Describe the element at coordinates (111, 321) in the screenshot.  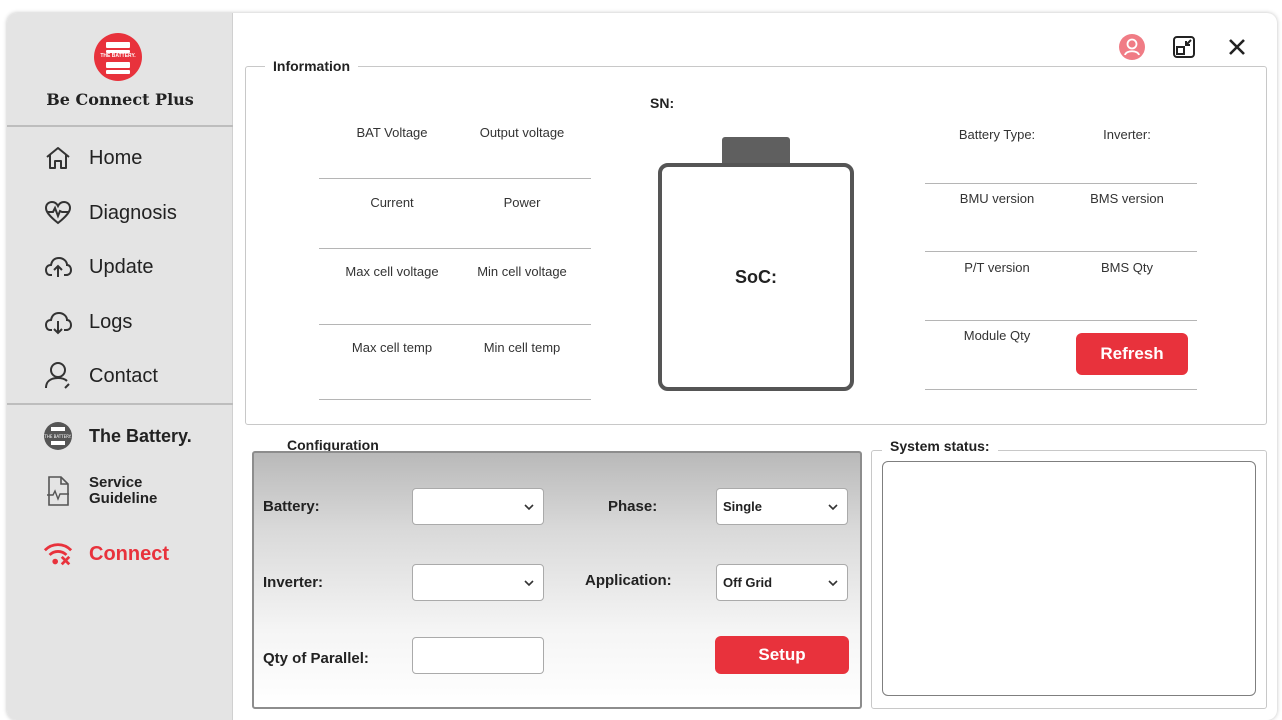
I see `sidebar-item-label: Logs` at that location.